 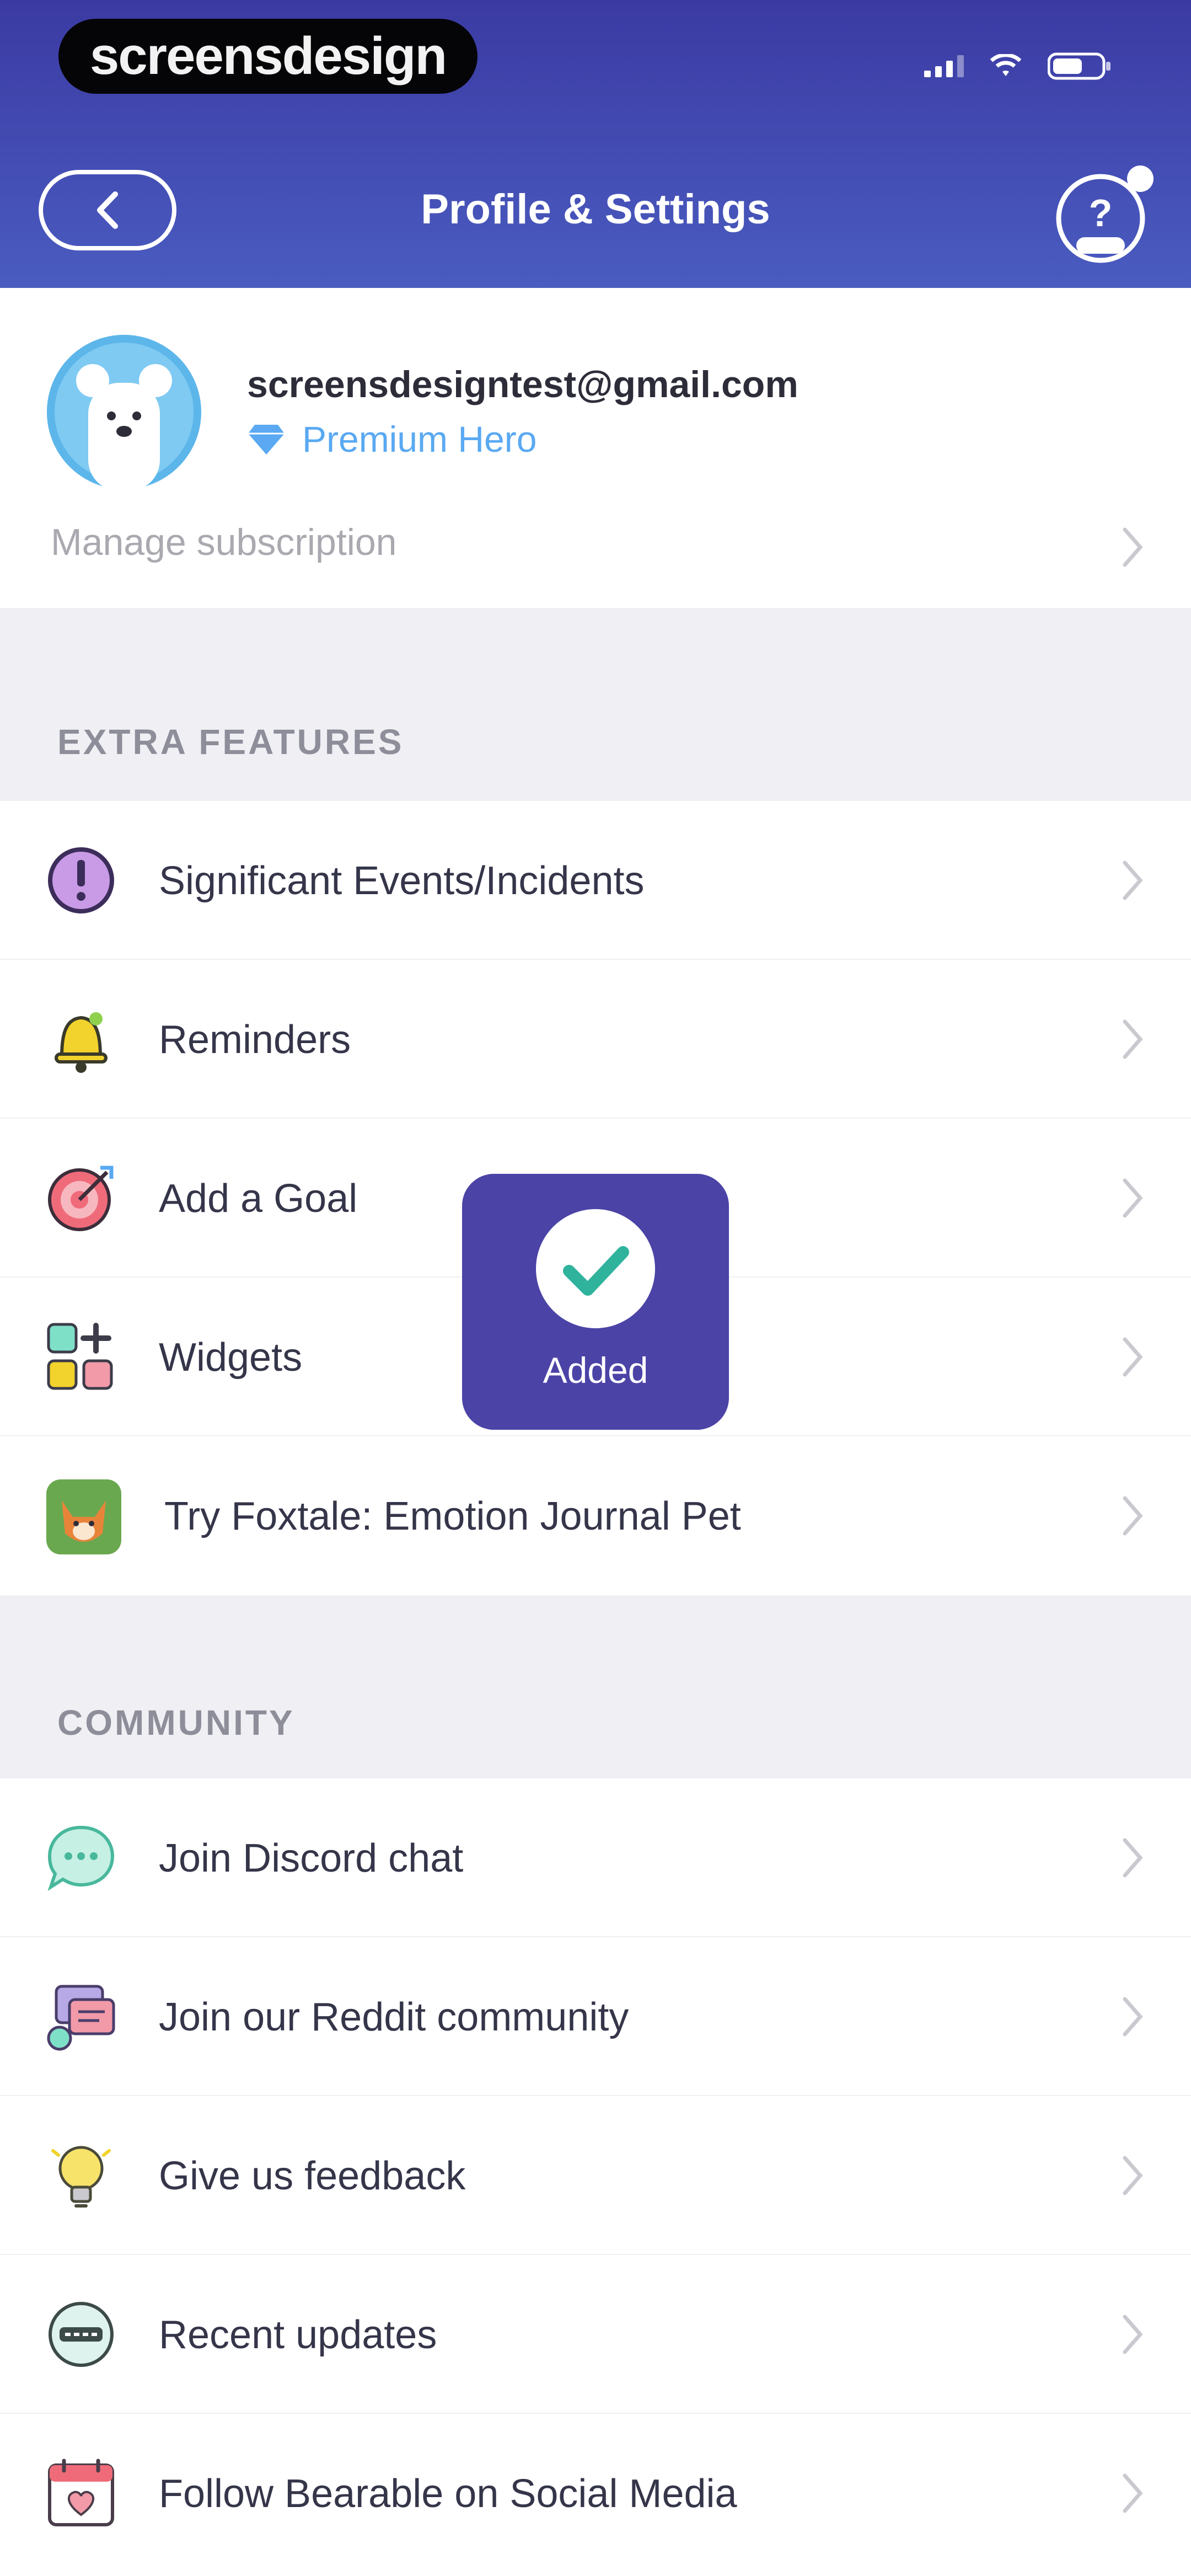 I want to click on list-item-label: Join Discord chat, so click(x=311, y=1858).